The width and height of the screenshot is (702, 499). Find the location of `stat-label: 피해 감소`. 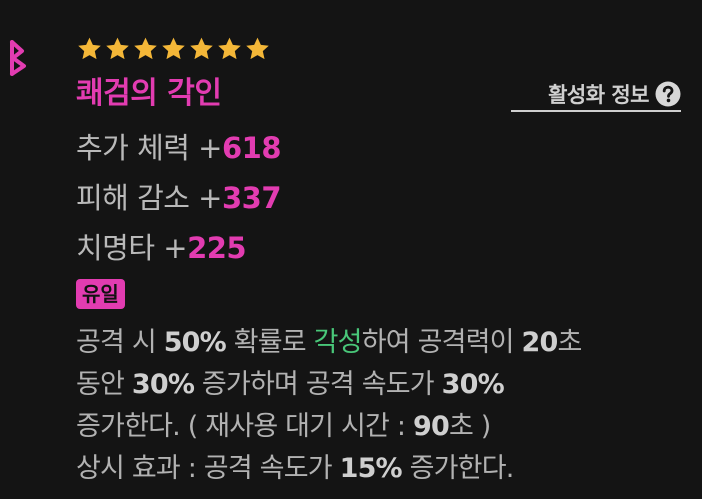

stat-label: 피해 감소 is located at coordinates (137, 198).